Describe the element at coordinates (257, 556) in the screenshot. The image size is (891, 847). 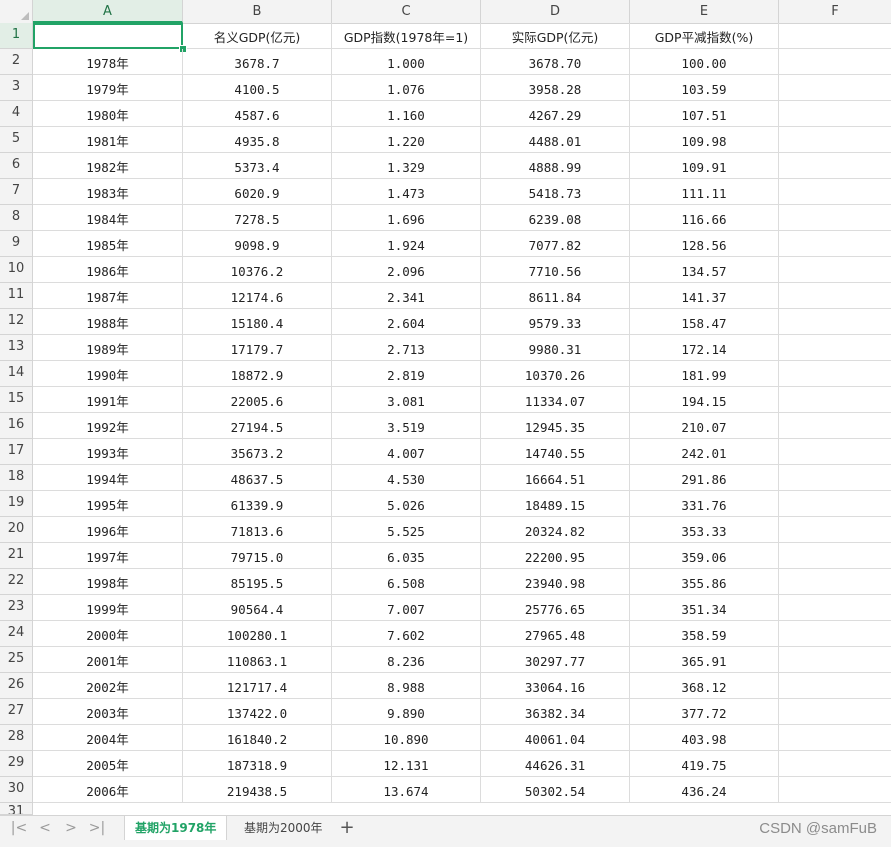
I see `cell-nominal-gdp: 79715.0` at that location.